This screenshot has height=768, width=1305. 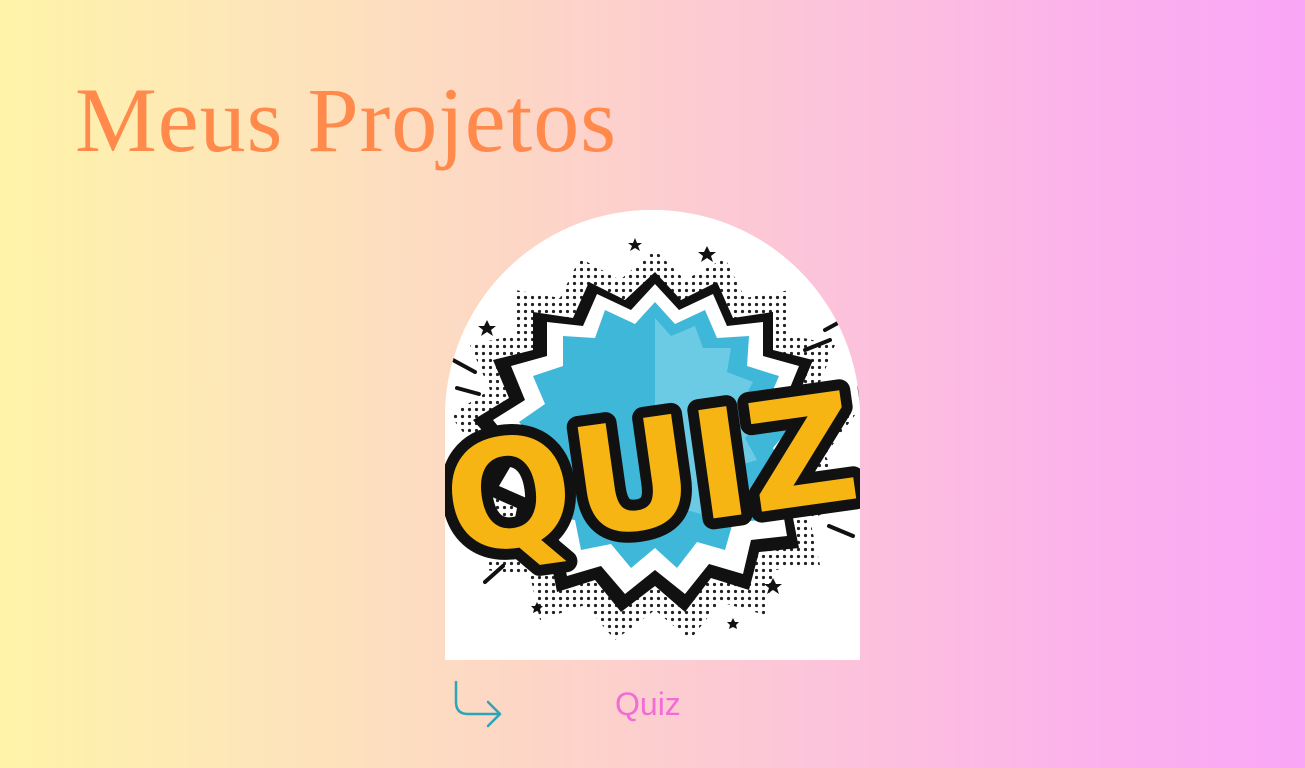 I want to click on page-title: Meus Projetos, so click(x=346, y=120).